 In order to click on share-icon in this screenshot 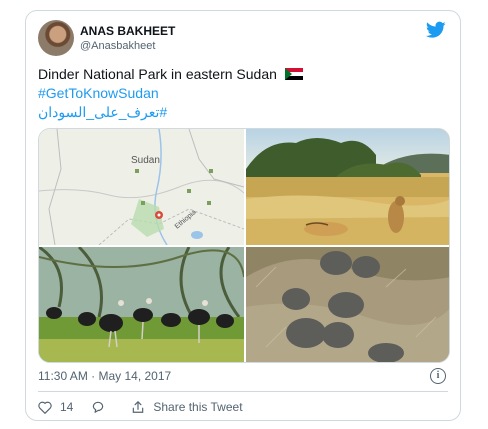, I will do `click(138, 407)`.